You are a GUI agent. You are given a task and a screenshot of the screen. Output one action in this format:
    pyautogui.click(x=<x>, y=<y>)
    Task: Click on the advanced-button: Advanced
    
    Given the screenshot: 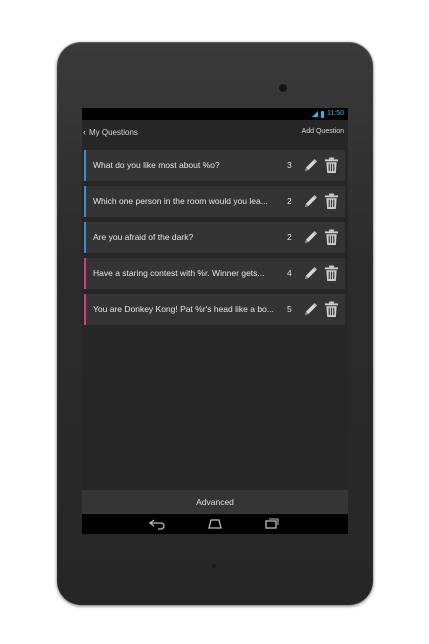 What is the action you would take?
    pyautogui.click(x=215, y=502)
    